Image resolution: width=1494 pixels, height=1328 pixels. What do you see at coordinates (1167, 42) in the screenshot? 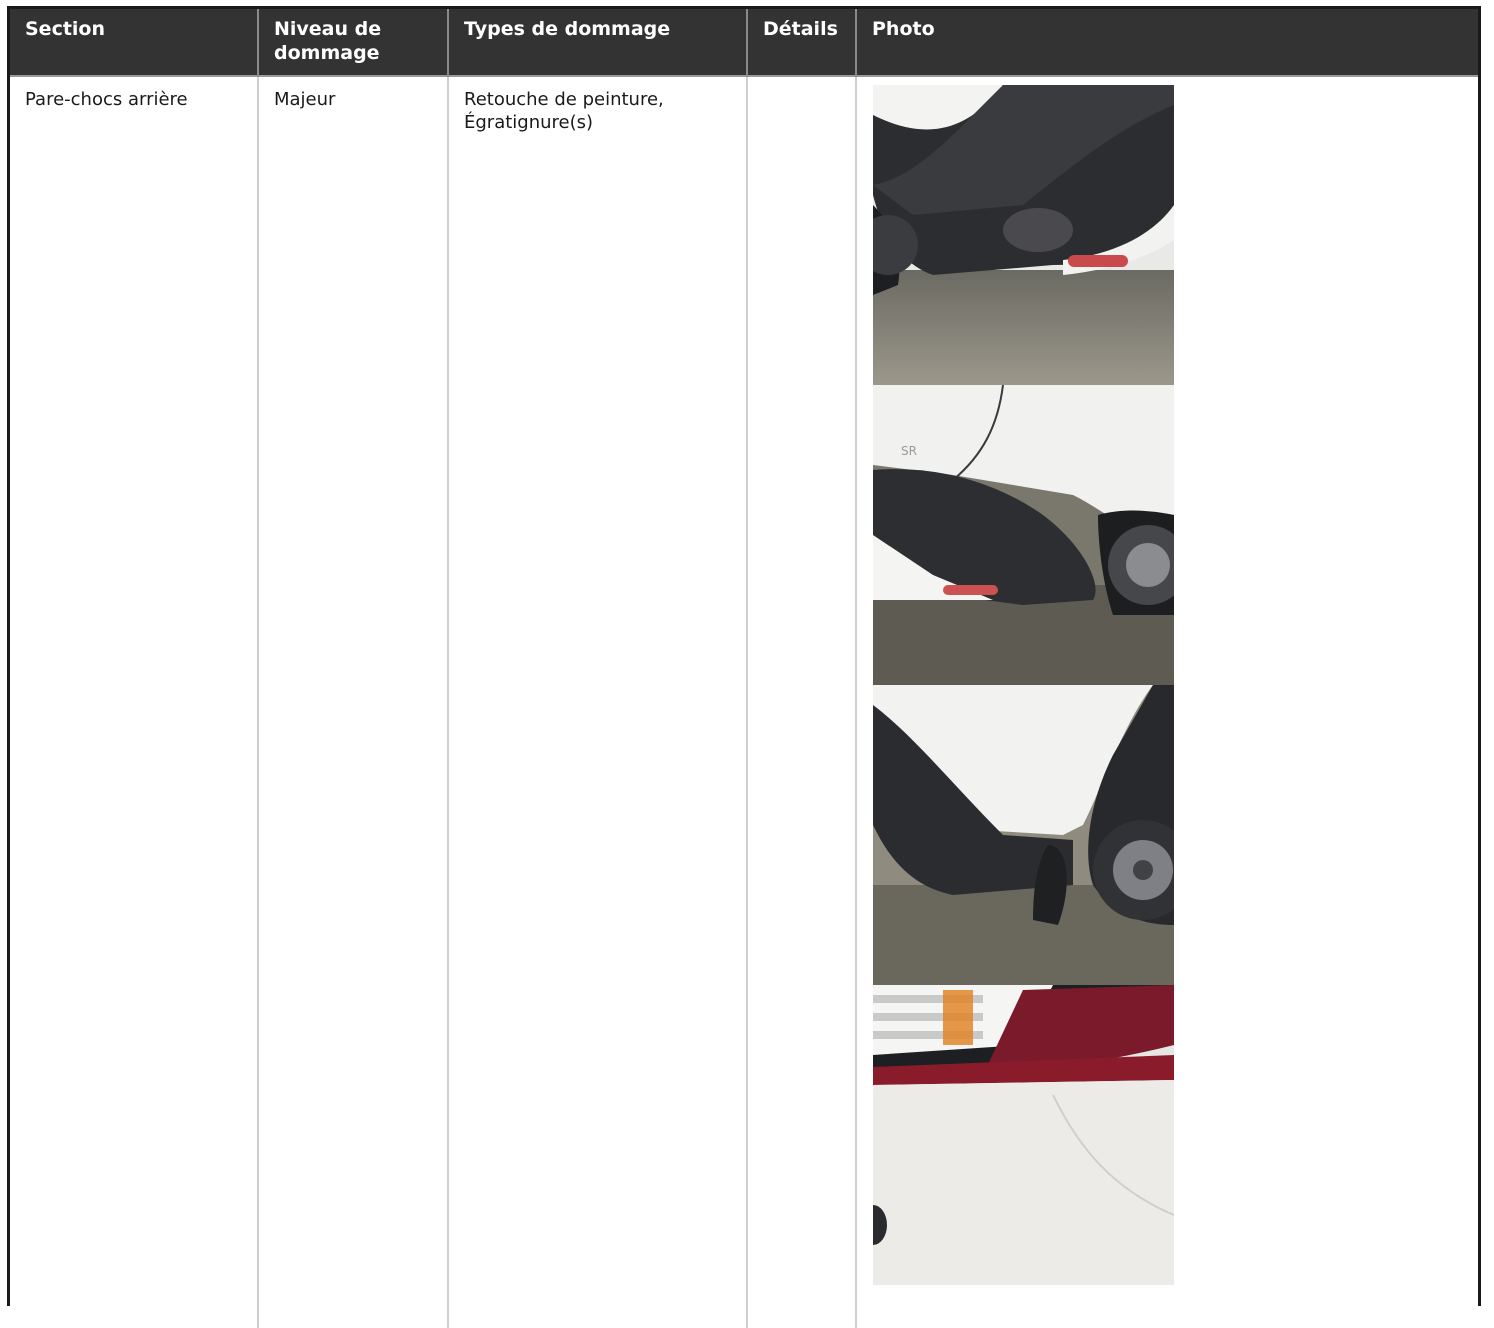
I see `header-photo: Photo` at bounding box center [1167, 42].